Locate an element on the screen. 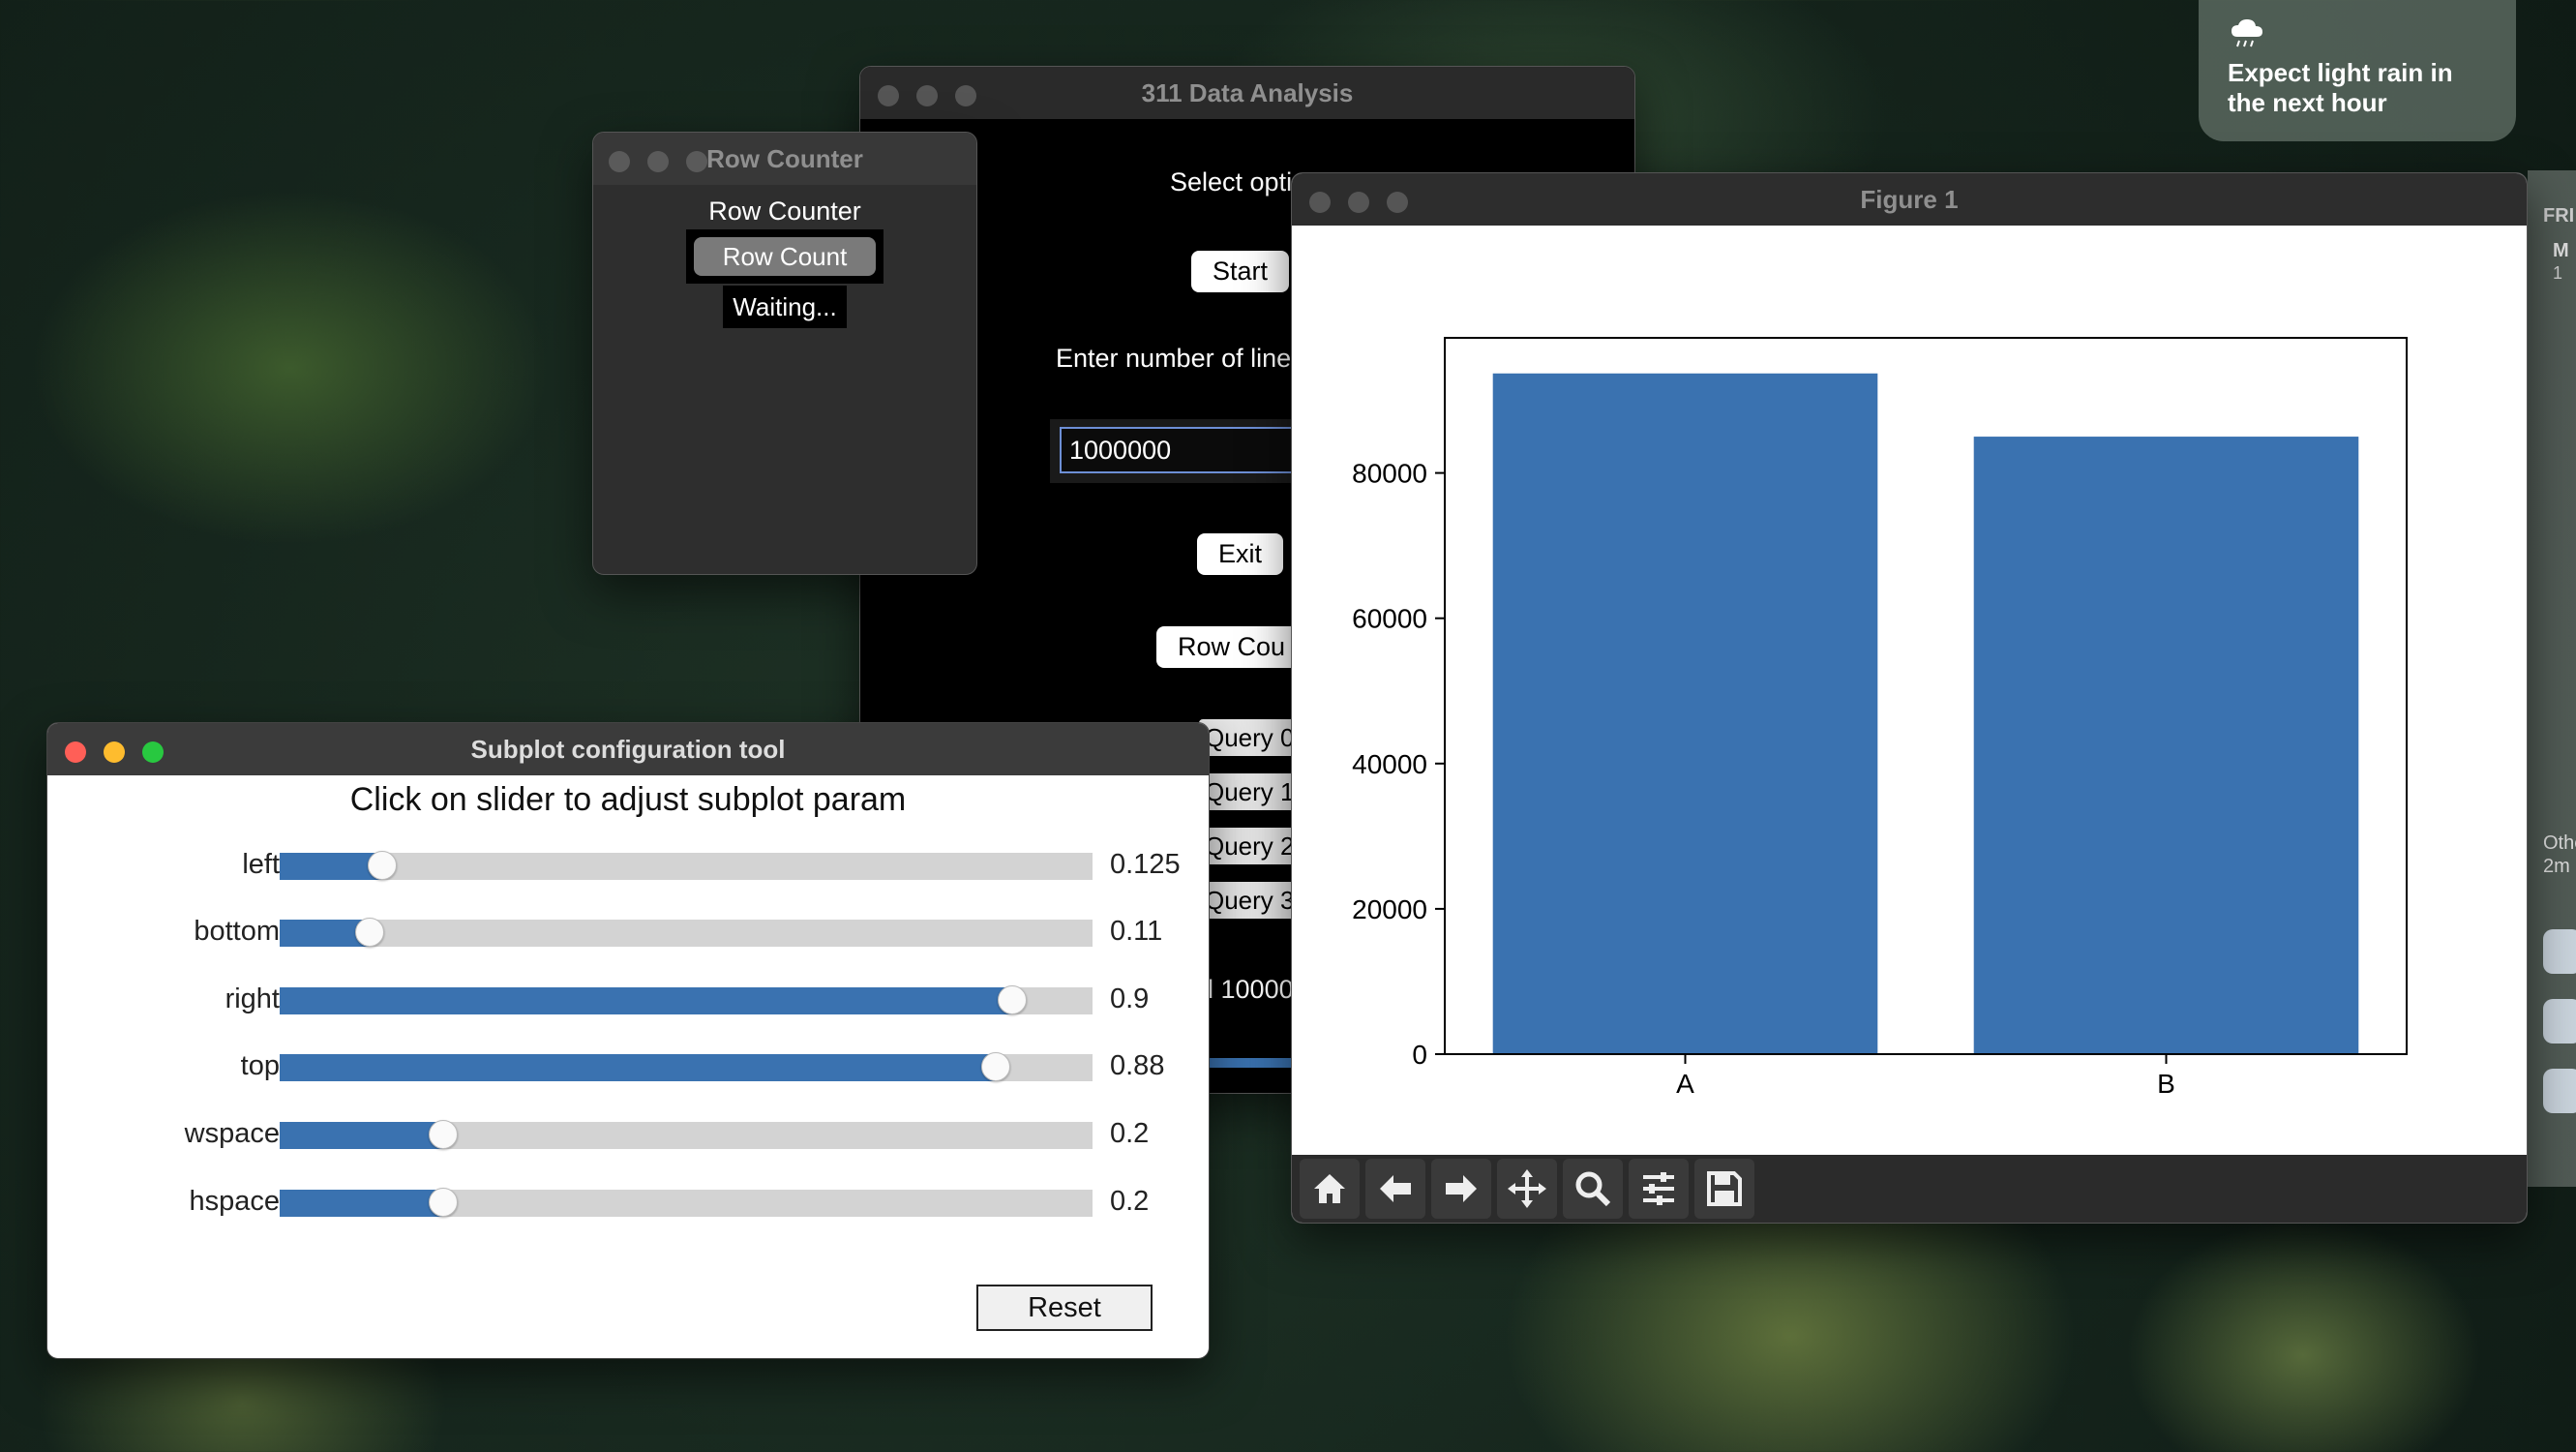 This screenshot has width=2576, height=1452. row-count-button: Row Count is located at coordinates (785, 256).